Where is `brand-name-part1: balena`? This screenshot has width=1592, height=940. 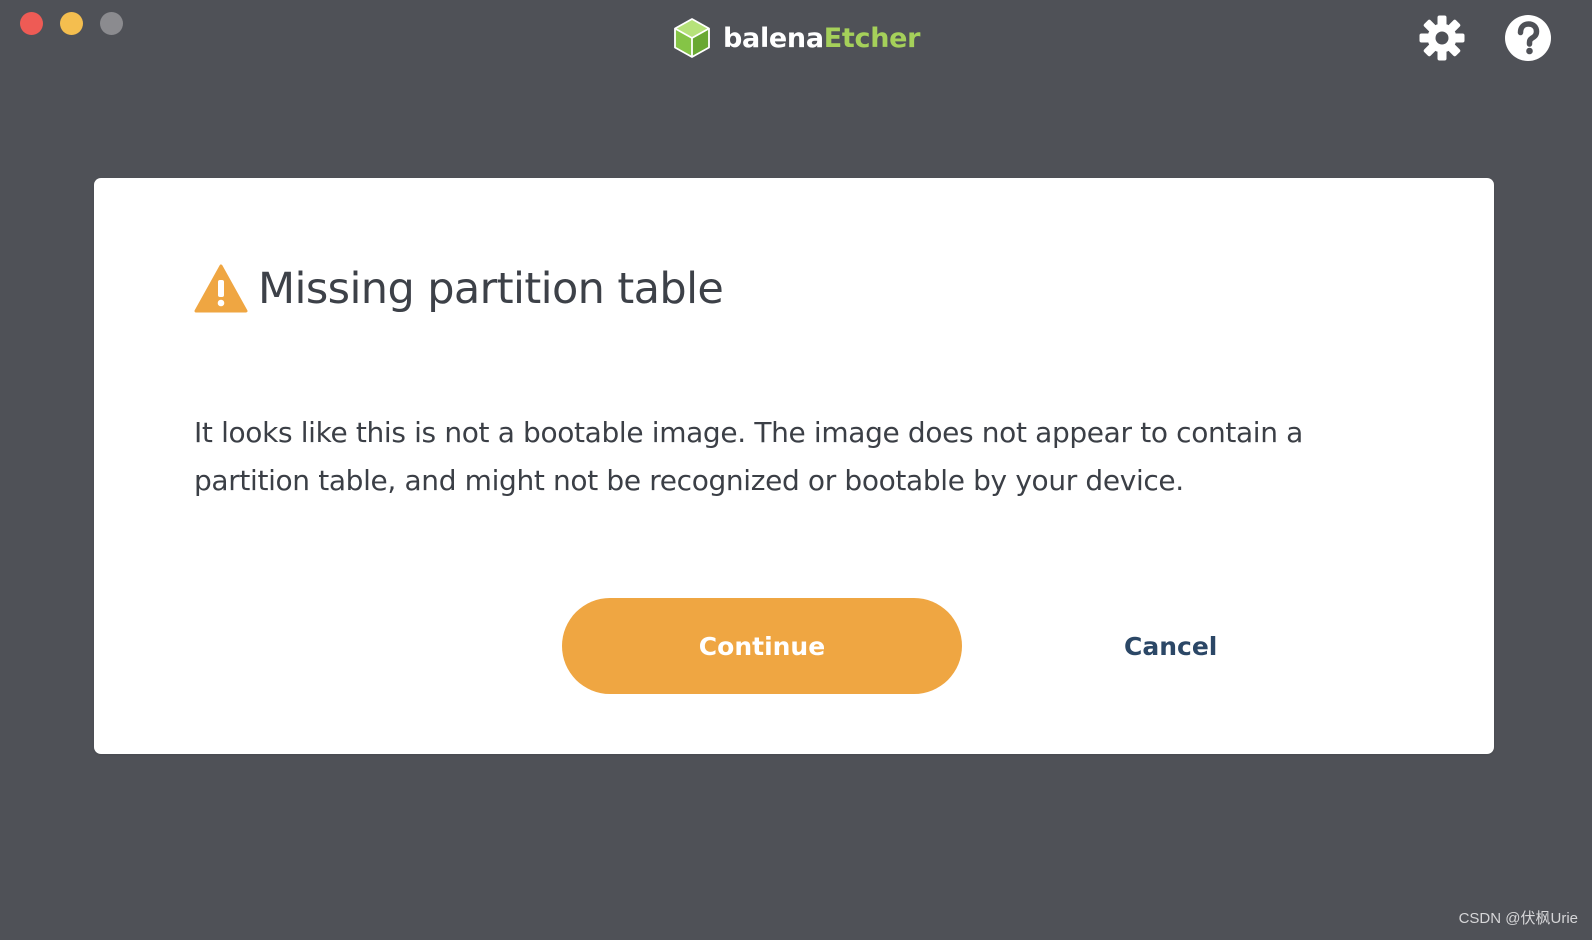 brand-name-part1: balena is located at coordinates (773, 38).